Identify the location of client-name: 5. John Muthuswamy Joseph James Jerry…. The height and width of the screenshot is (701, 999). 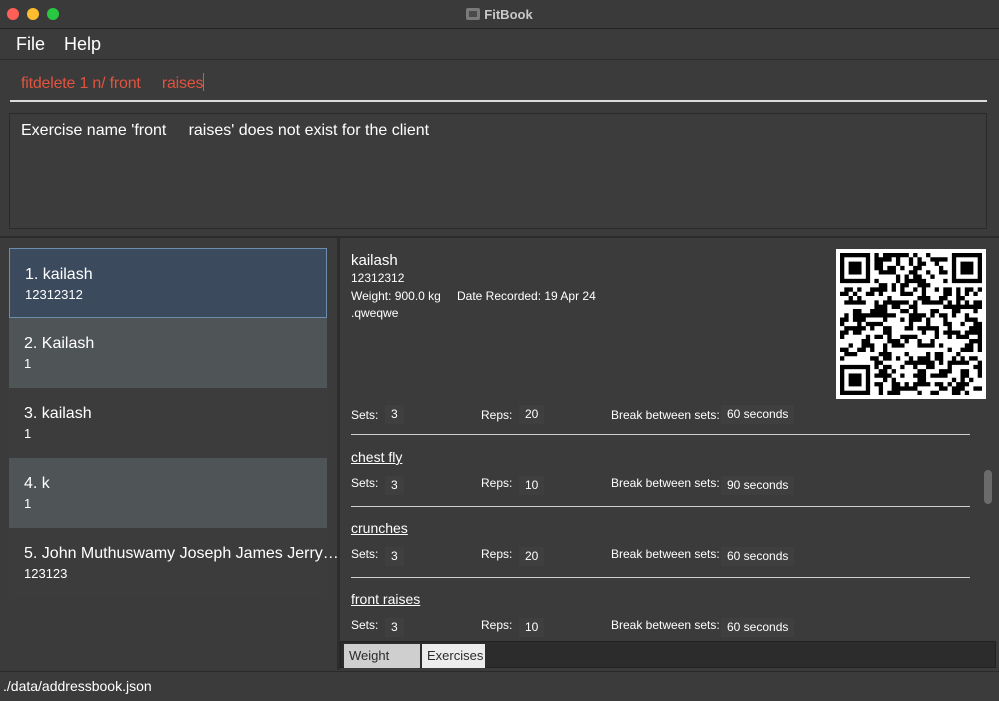
(181, 553).